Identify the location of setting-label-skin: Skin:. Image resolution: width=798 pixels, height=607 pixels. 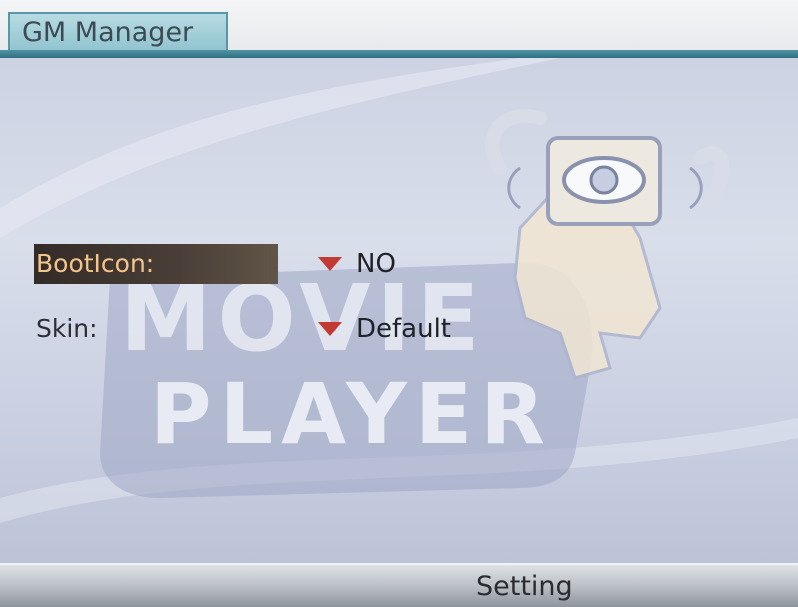
(67, 328).